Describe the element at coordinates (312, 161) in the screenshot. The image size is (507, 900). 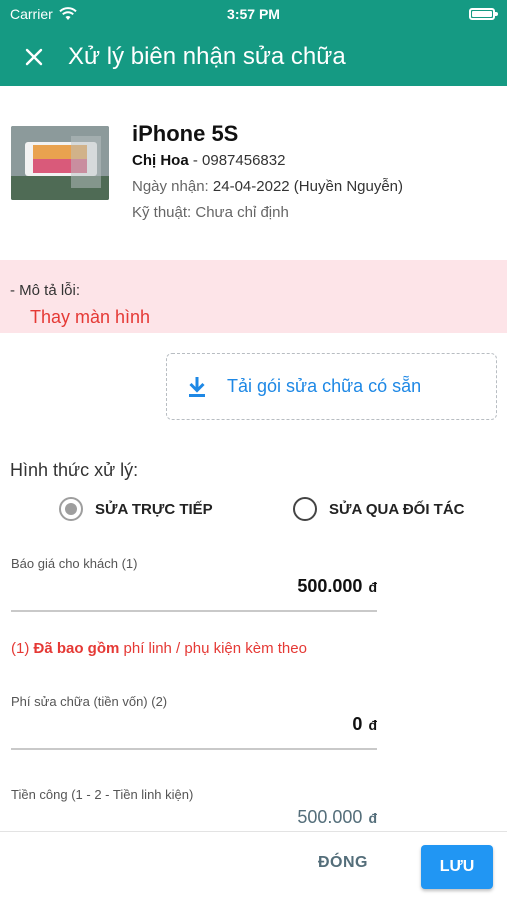
I see `customer-line: Chị Hoa - 0987456832` at that location.